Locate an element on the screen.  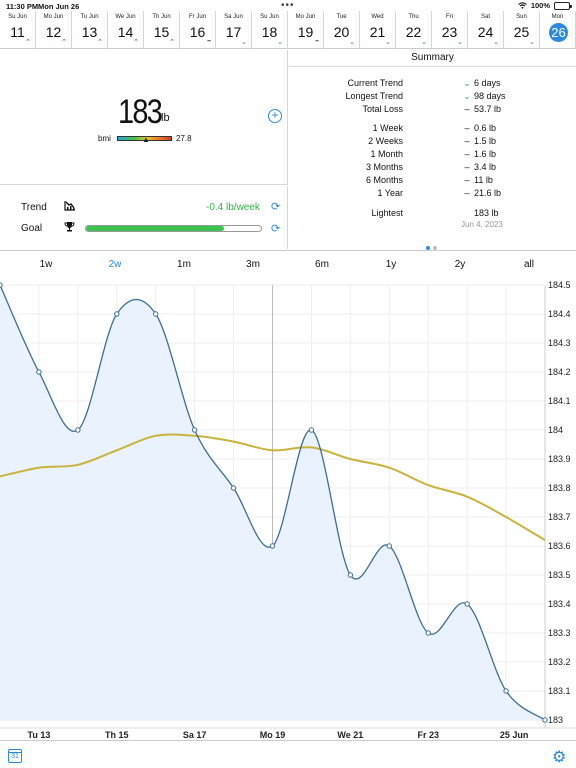
y-tick-label: 183.6 is located at coordinates (559, 546).